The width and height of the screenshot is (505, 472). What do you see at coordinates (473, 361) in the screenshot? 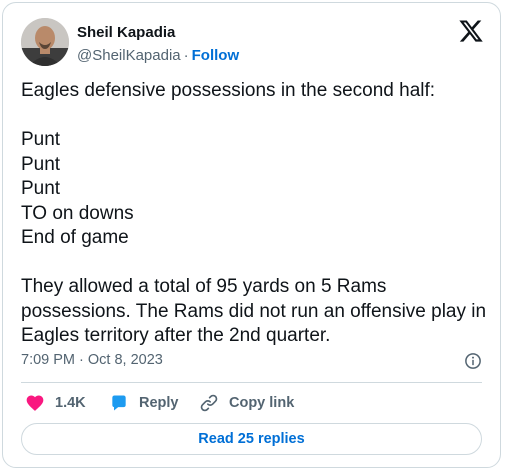
I see `info-icon` at bounding box center [473, 361].